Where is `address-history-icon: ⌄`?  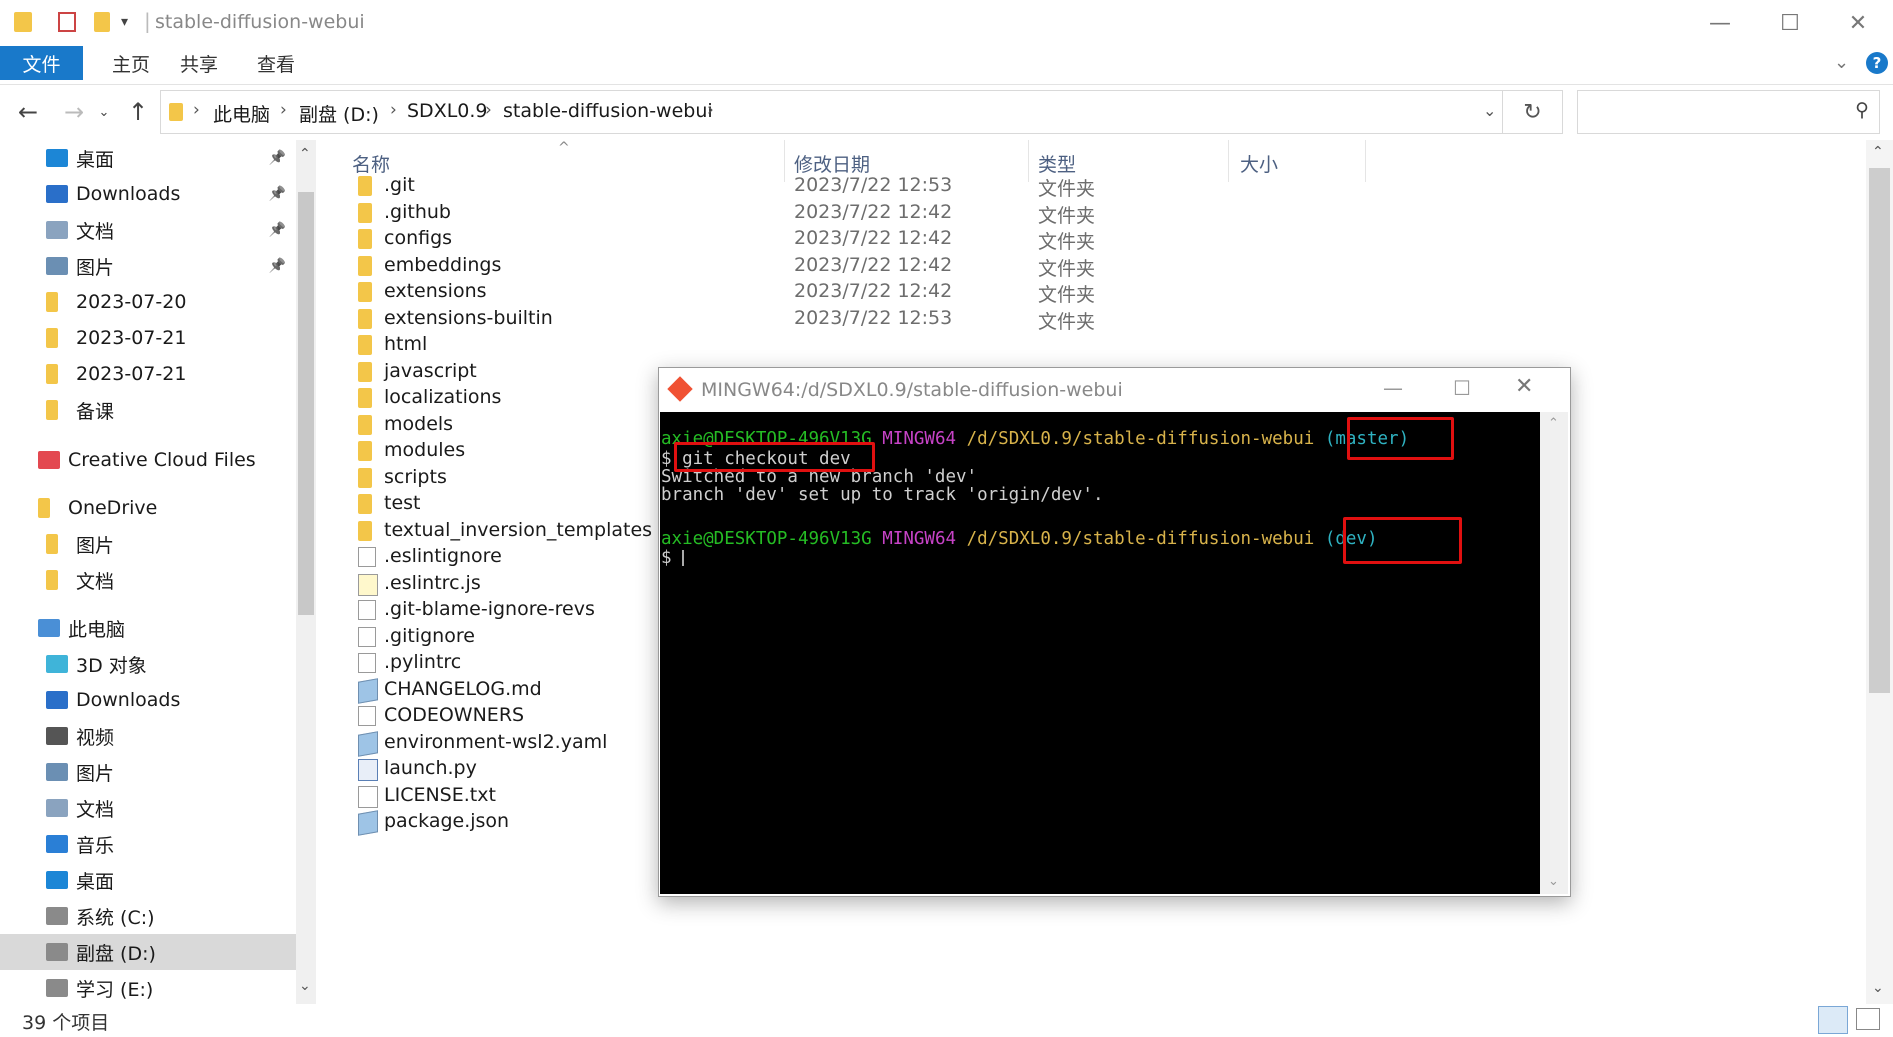
address-history-icon: ⌄ is located at coordinates (1489, 110).